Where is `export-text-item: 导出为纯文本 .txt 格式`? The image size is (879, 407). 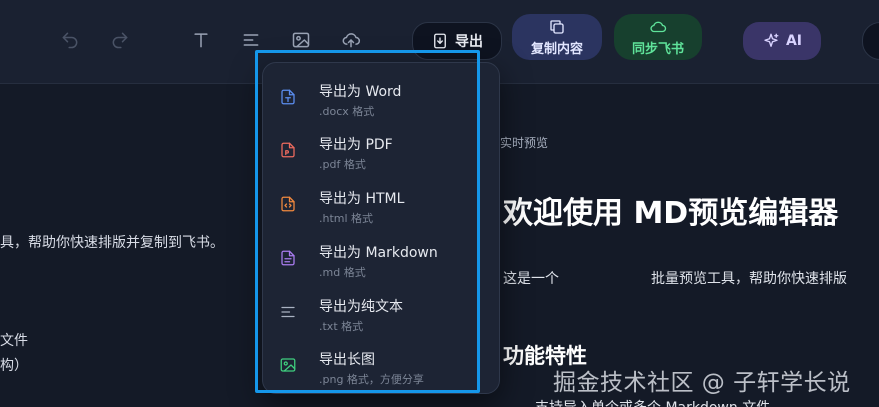 export-text-item: 导出为纯文本 .txt 格式 is located at coordinates (382, 311).